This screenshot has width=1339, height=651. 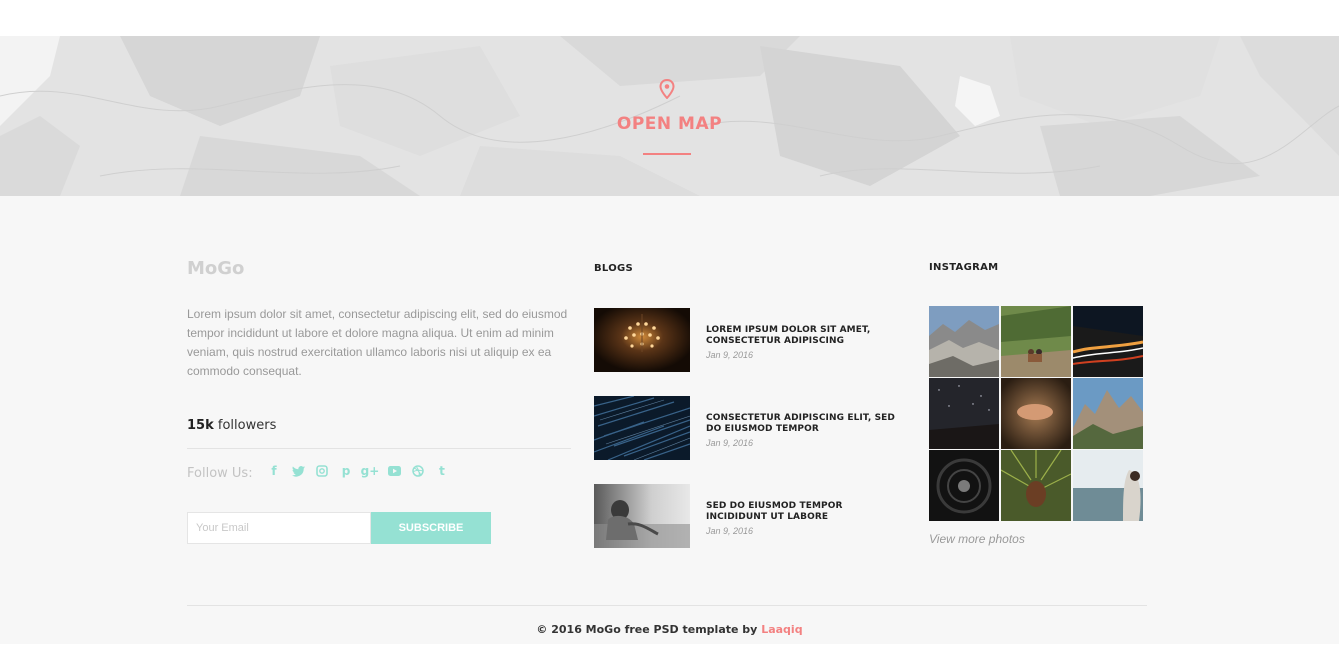 I want to click on youtube-icon, so click(x=394, y=471).